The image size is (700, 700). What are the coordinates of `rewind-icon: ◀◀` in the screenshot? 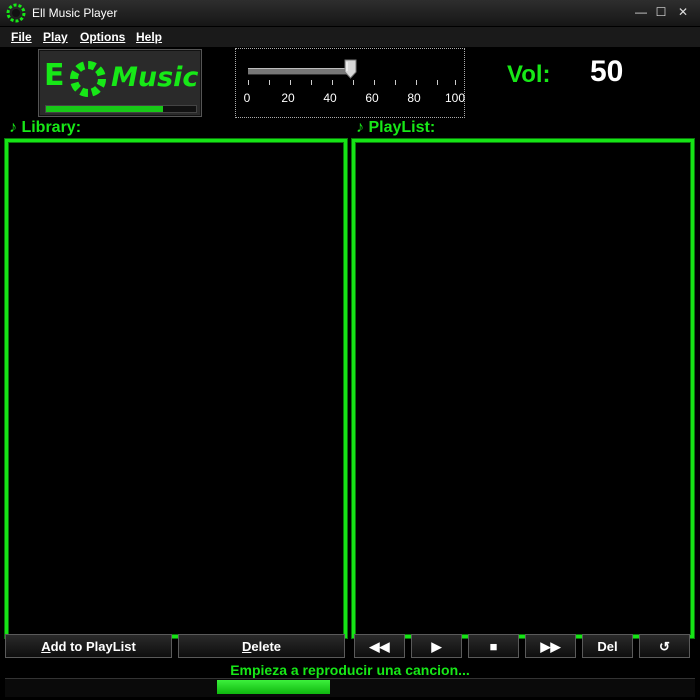 It's located at (379, 646).